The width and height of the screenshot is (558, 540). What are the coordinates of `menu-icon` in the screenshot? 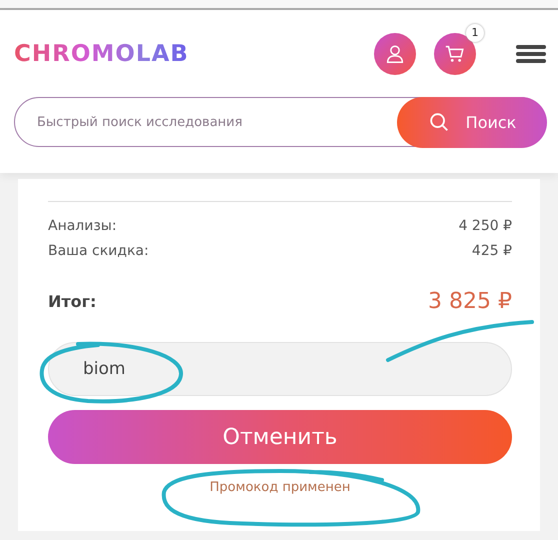 It's located at (531, 54).